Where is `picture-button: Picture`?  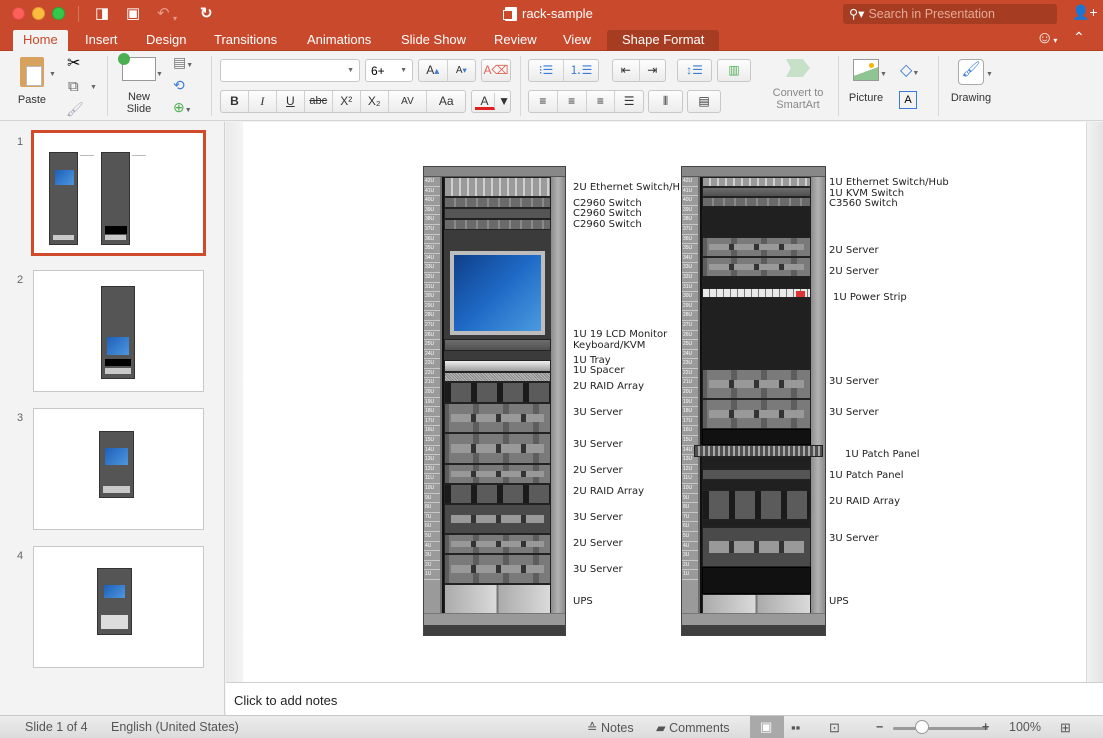 picture-button: Picture is located at coordinates (866, 81).